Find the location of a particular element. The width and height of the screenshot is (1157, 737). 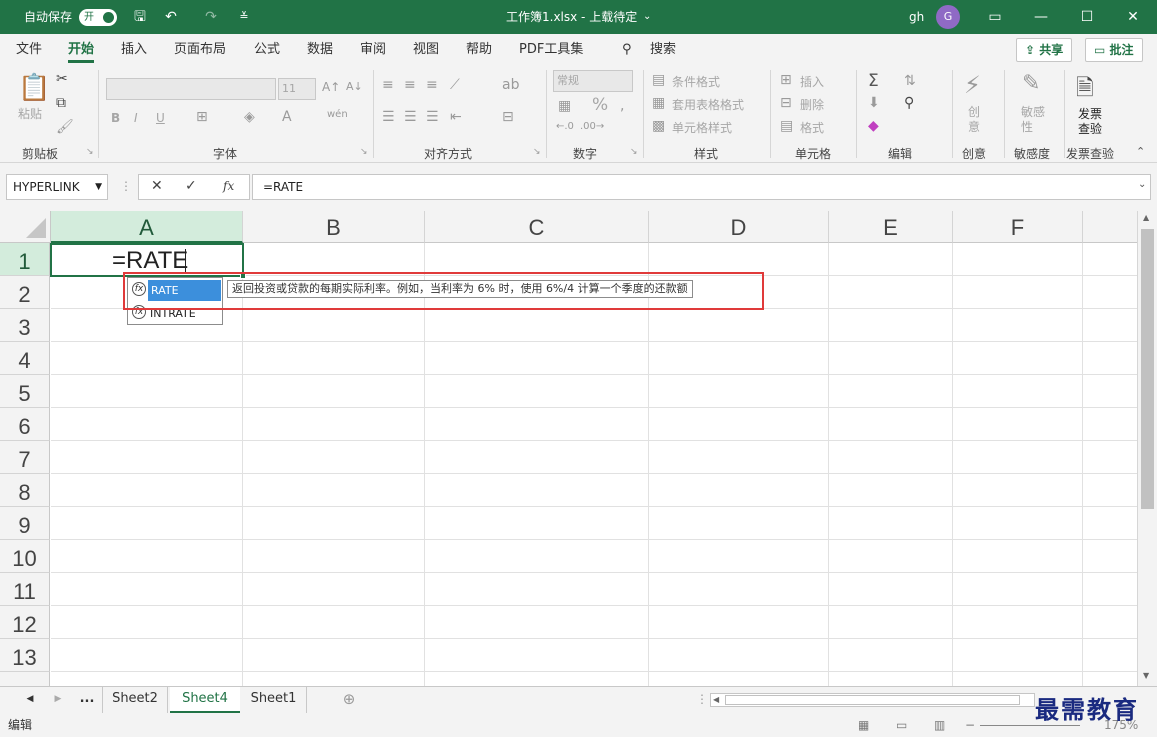

increase-font-icon: A↑ is located at coordinates (331, 87).